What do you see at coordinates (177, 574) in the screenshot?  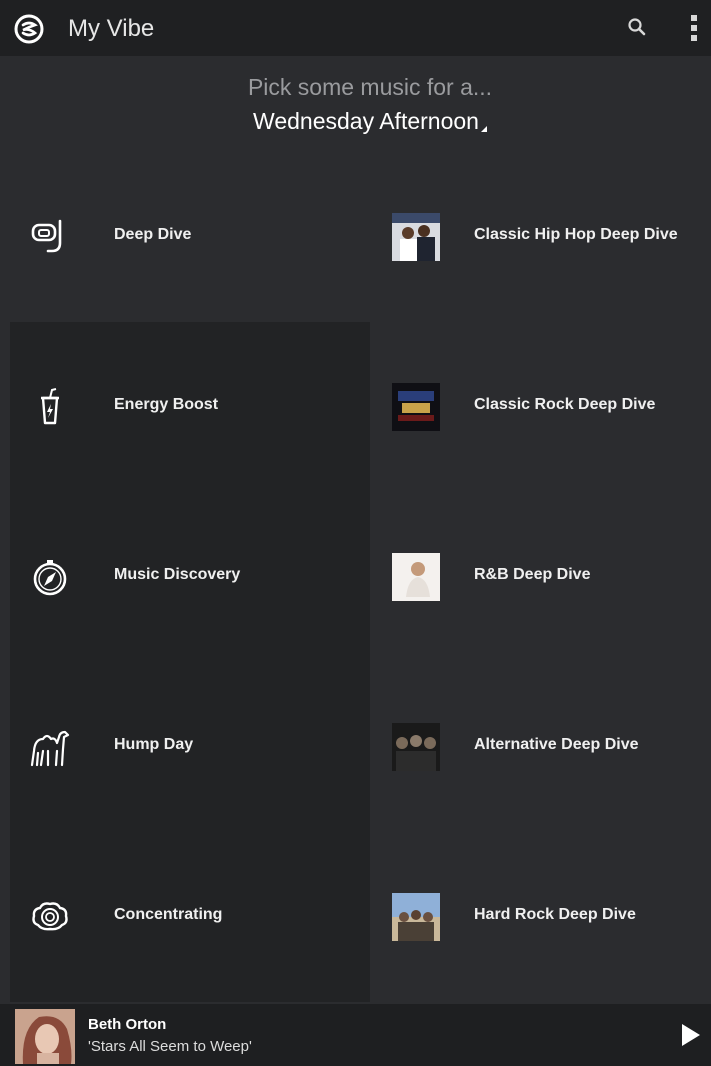 I see `station-label: Music Discovery` at bounding box center [177, 574].